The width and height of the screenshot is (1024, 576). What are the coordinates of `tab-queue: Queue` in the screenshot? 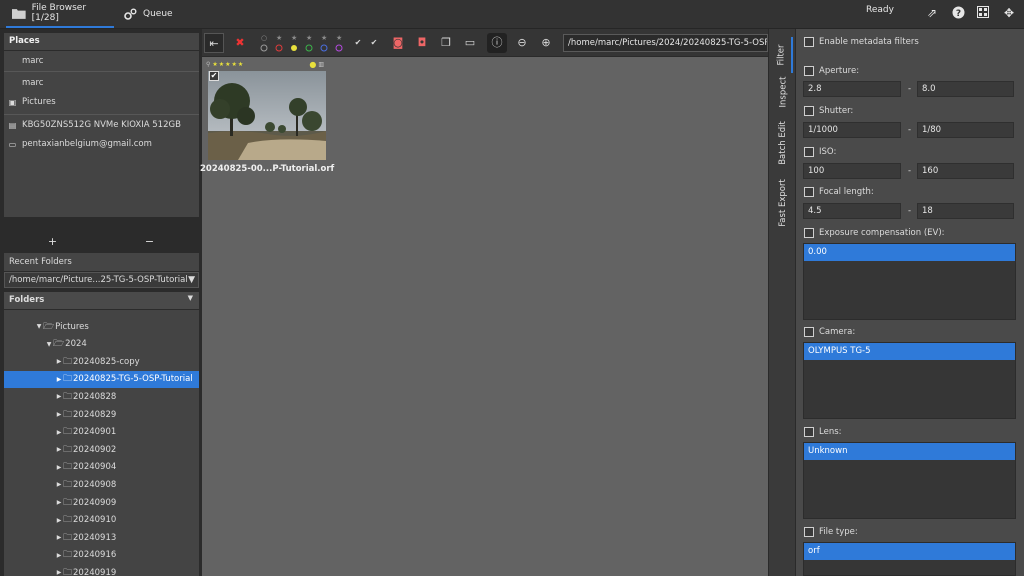 It's located at (154, 14).